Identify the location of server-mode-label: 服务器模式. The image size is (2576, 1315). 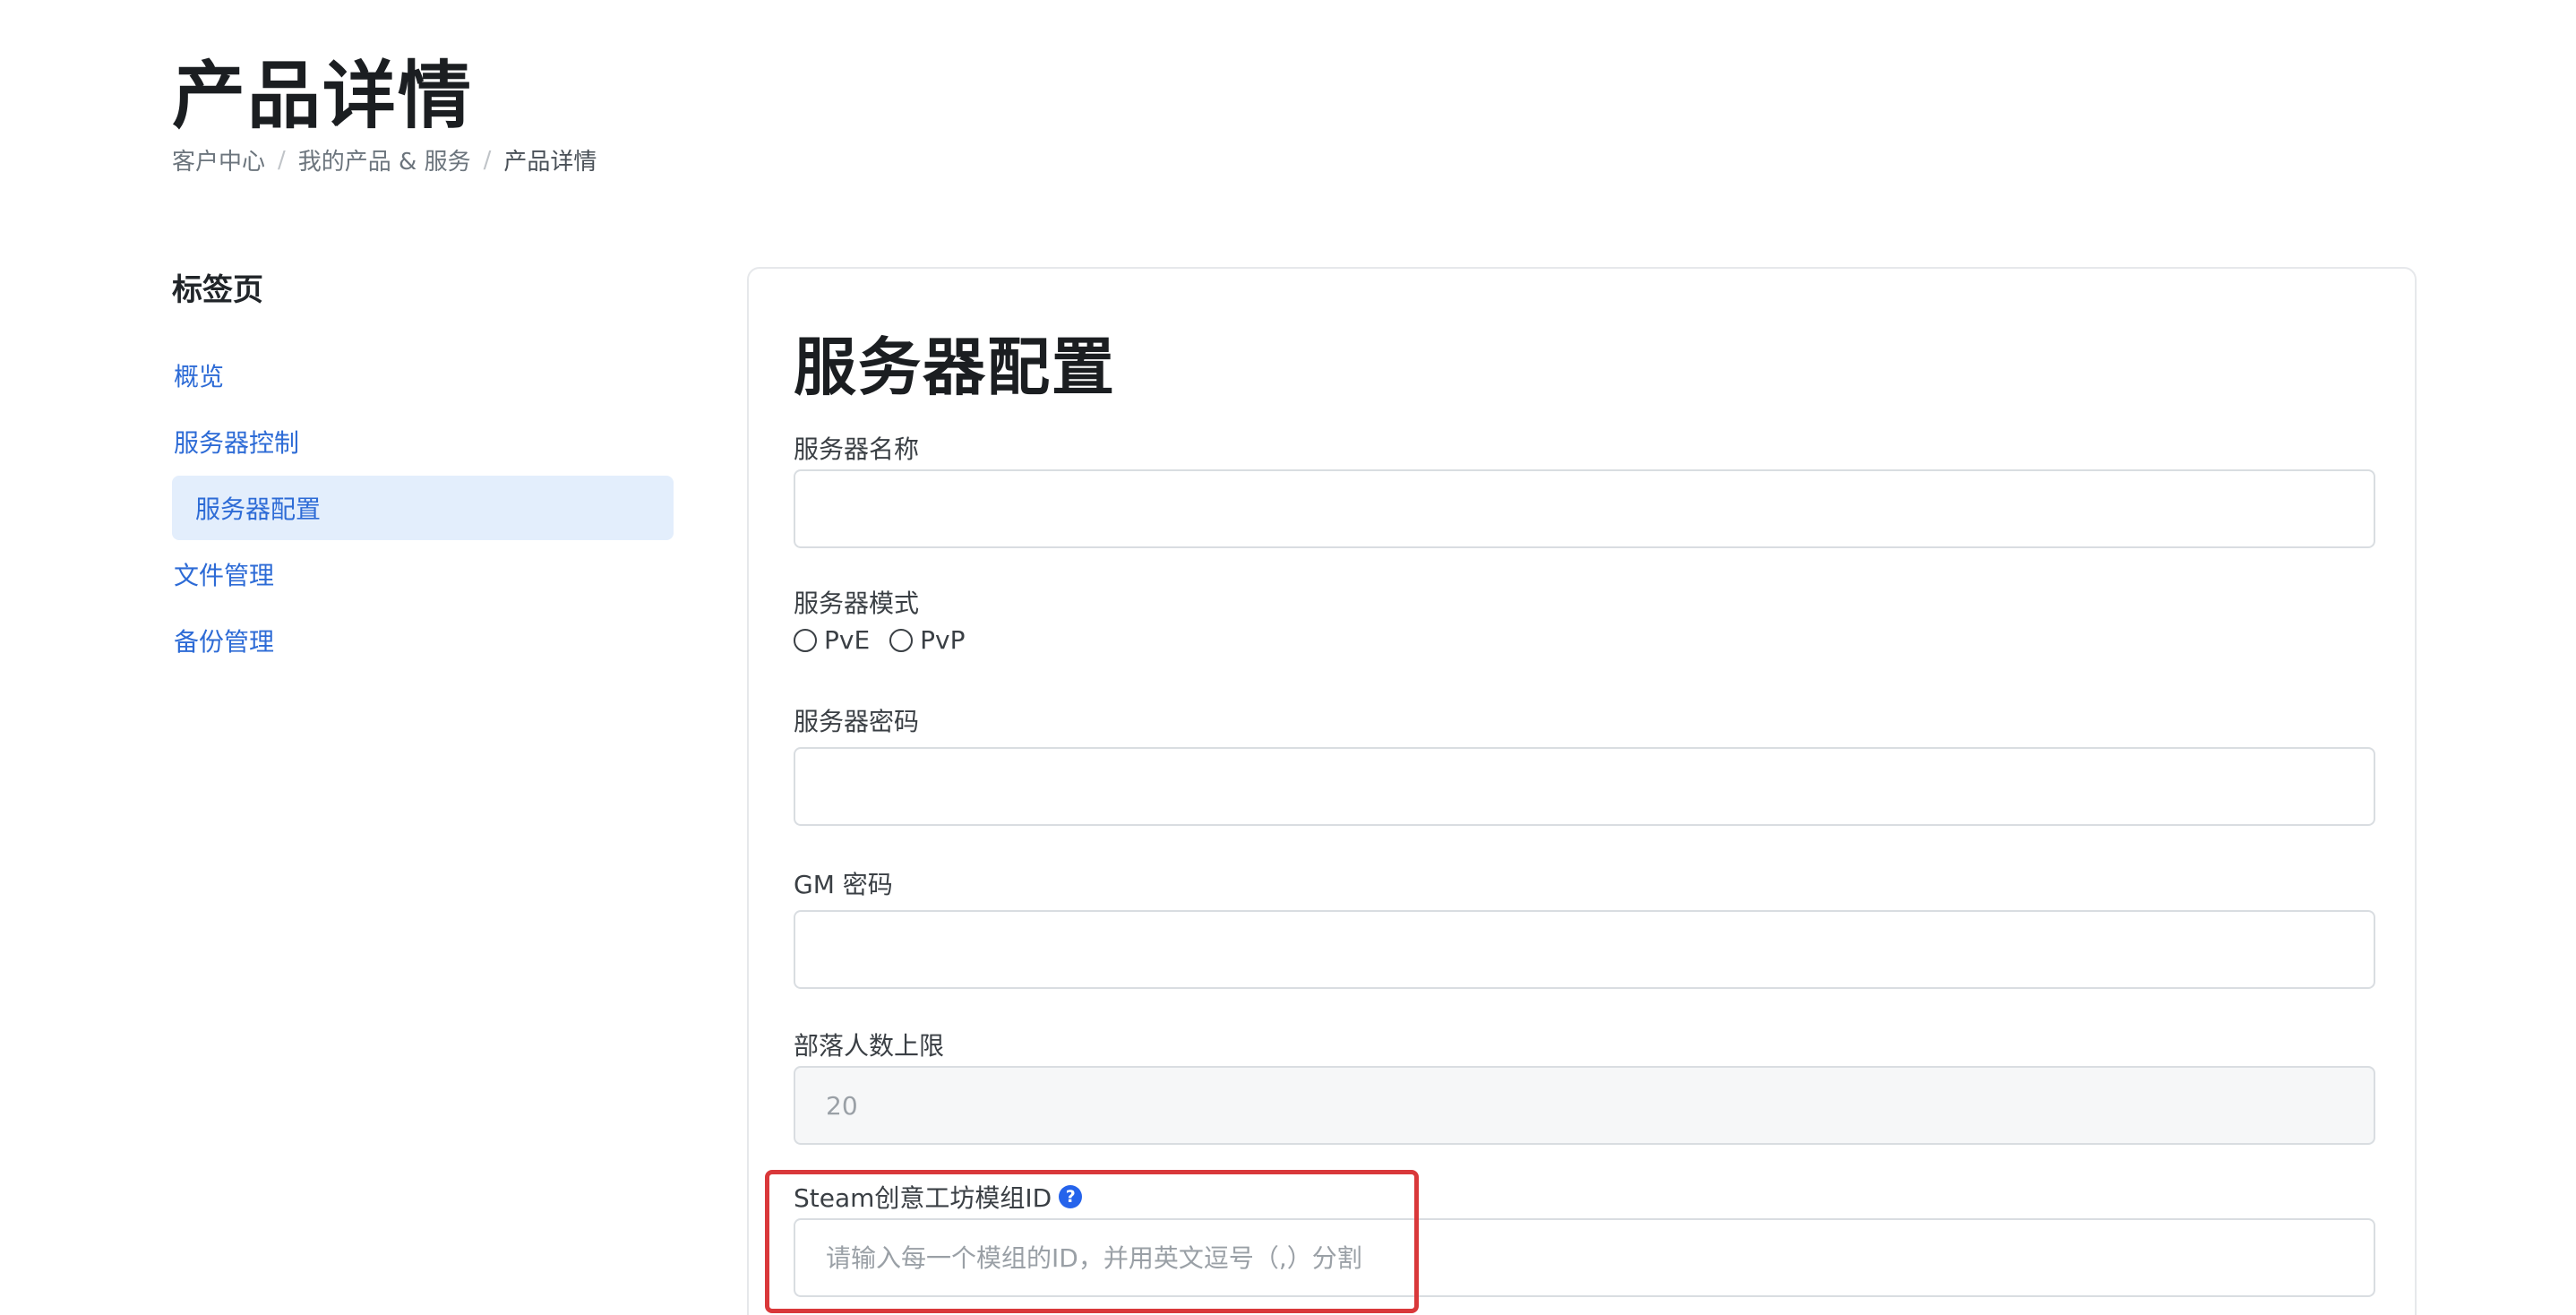
(857, 603).